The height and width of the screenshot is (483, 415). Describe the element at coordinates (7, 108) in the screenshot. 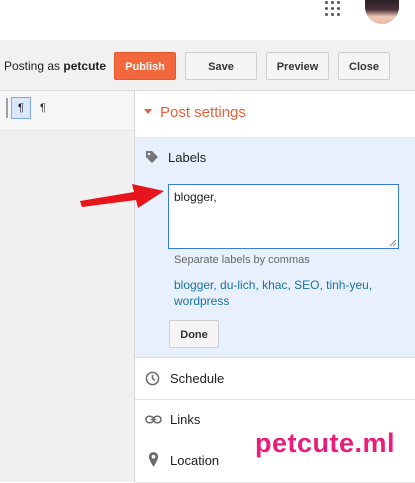

I see `toolbar-separator` at that location.